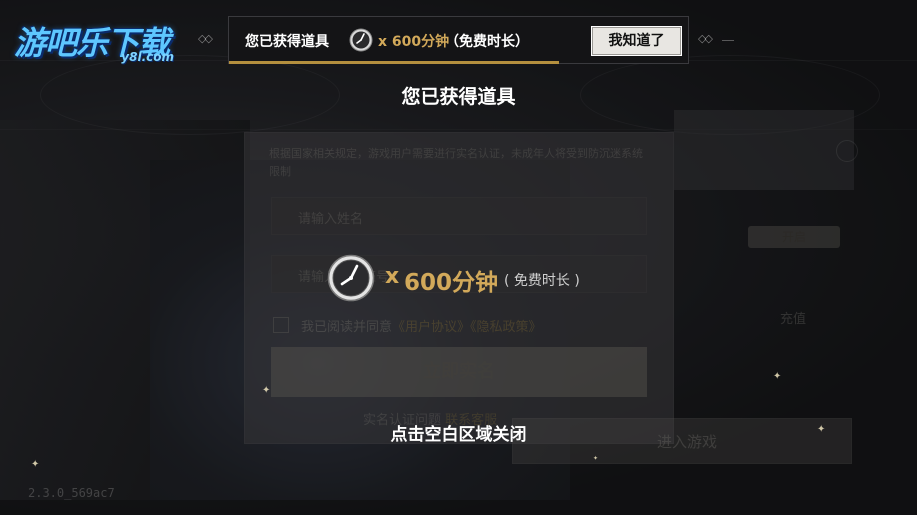 The image size is (917, 515). Describe the element at coordinates (451, 283) in the screenshot. I see `reward-amount: 600分钟` at that location.